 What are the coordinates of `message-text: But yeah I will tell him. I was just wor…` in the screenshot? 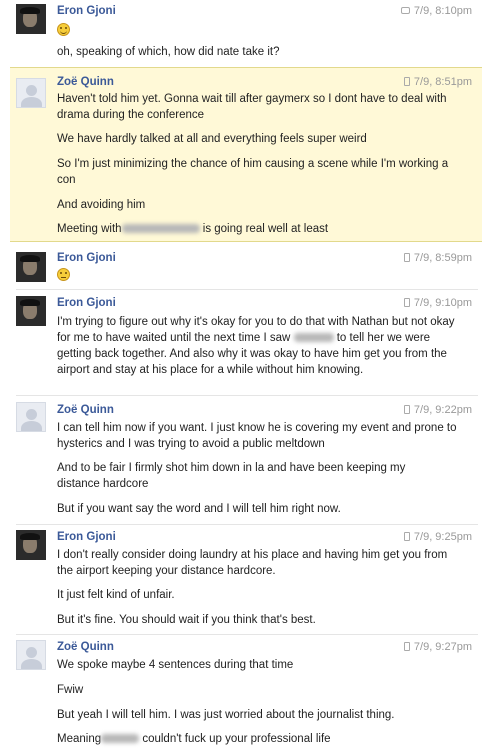 It's located at (226, 715).